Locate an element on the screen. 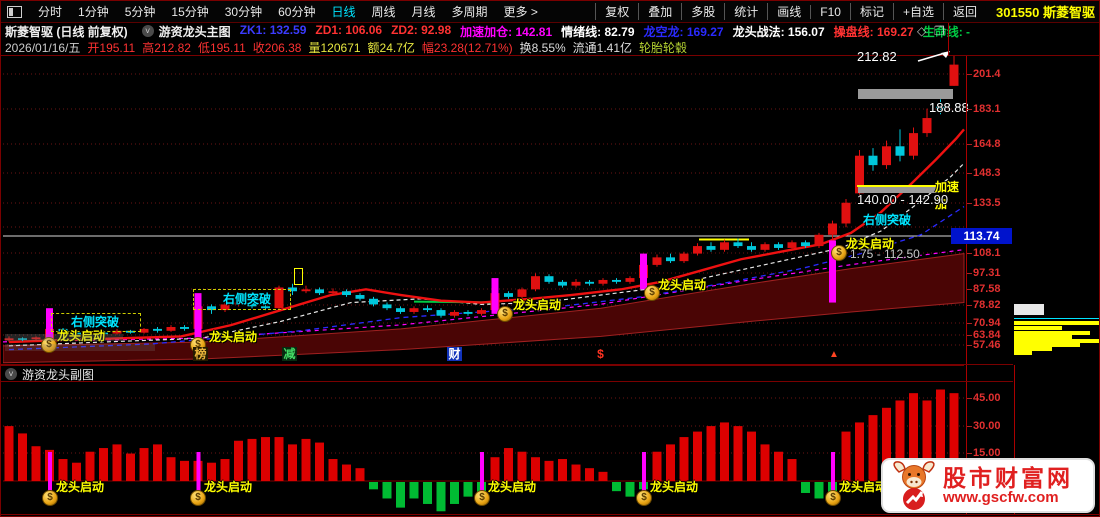 The width and height of the screenshot is (1100, 517). flag-marker is located at coordinates (298, 276).